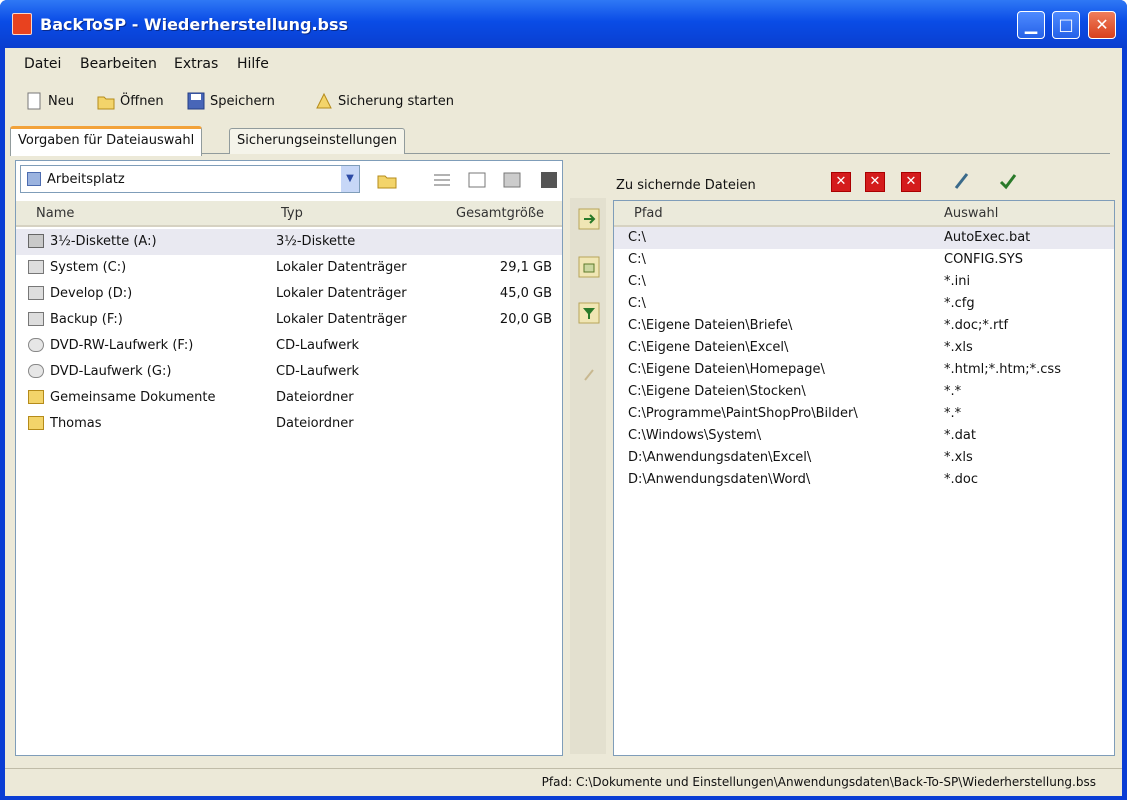 This screenshot has width=1127, height=800. What do you see at coordinates (118, 64) in the screenshot?
I see `menu-bearbeiten: Bearbeiten` at bounding box center [118, 64].